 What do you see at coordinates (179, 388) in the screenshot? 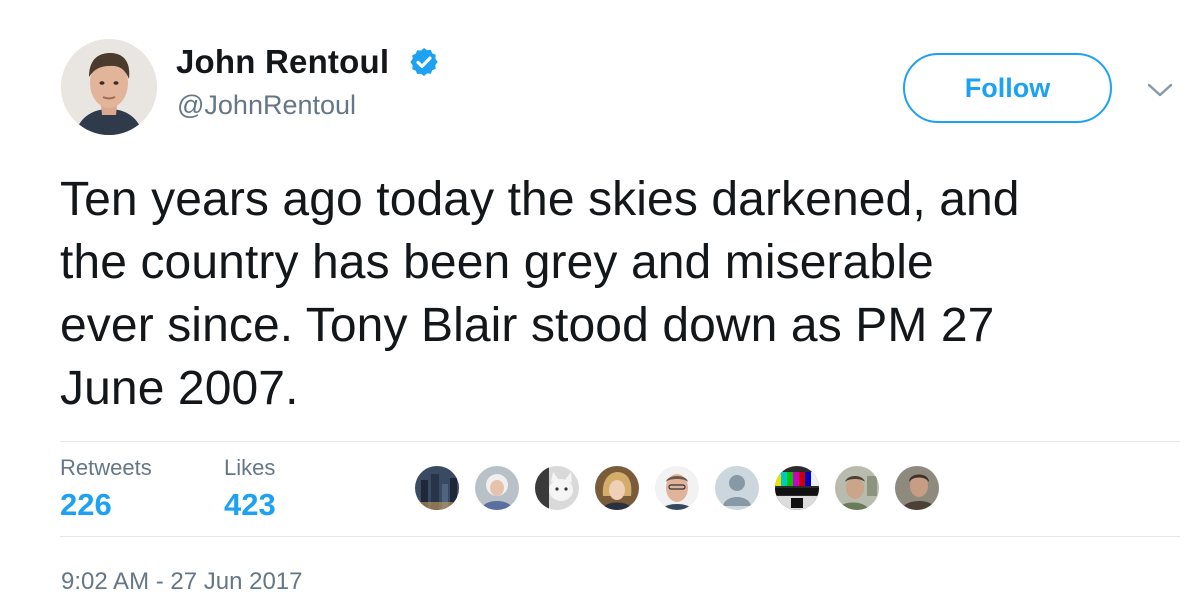
I see `tweet-text-line: June 2007.` at bounding box center [179, 388].